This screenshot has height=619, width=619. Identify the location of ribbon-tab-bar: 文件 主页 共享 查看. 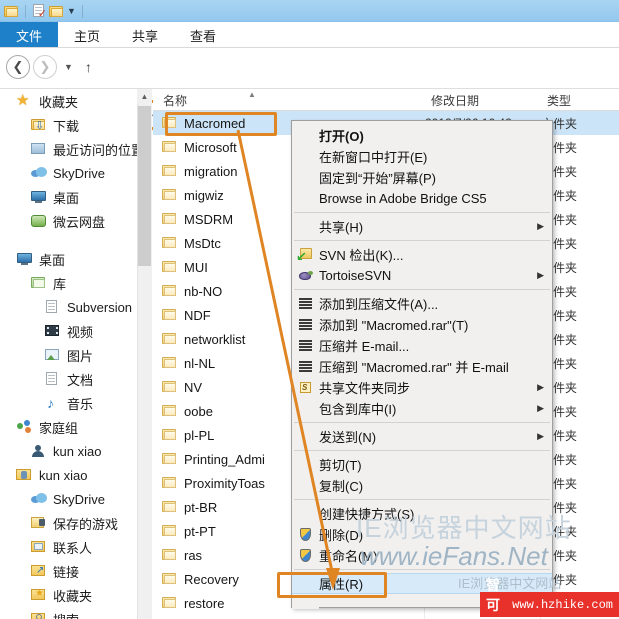
(309, 35).